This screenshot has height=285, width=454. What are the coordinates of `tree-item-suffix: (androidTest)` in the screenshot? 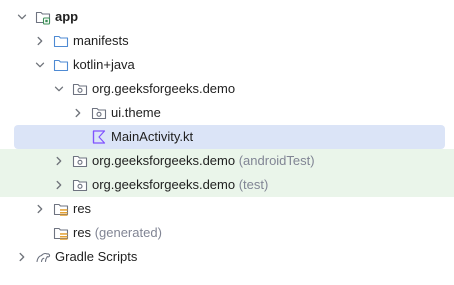 It's located at (276, 160).